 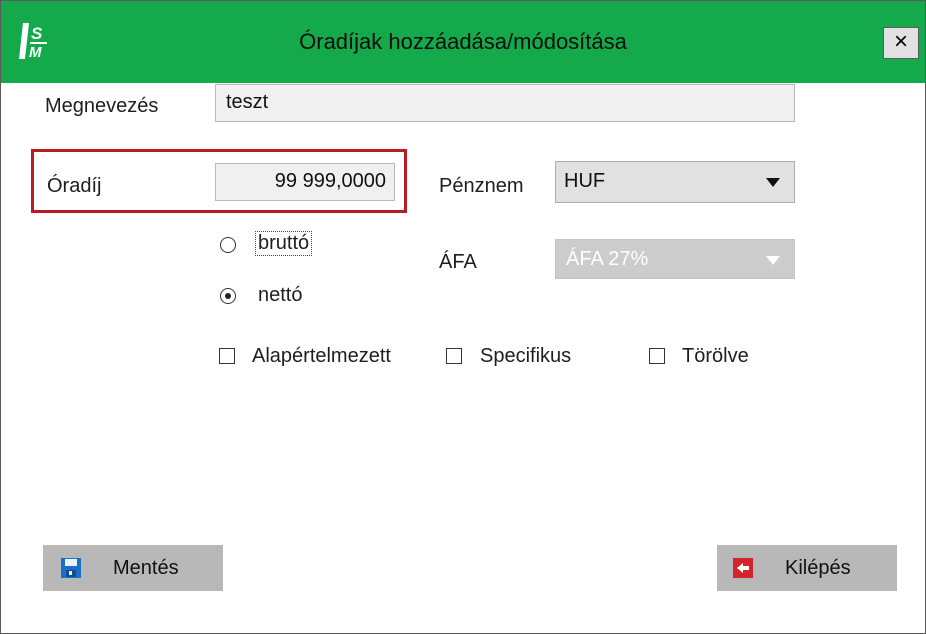 I want to click on currency-select: HUF, so click(x=675, y=182).